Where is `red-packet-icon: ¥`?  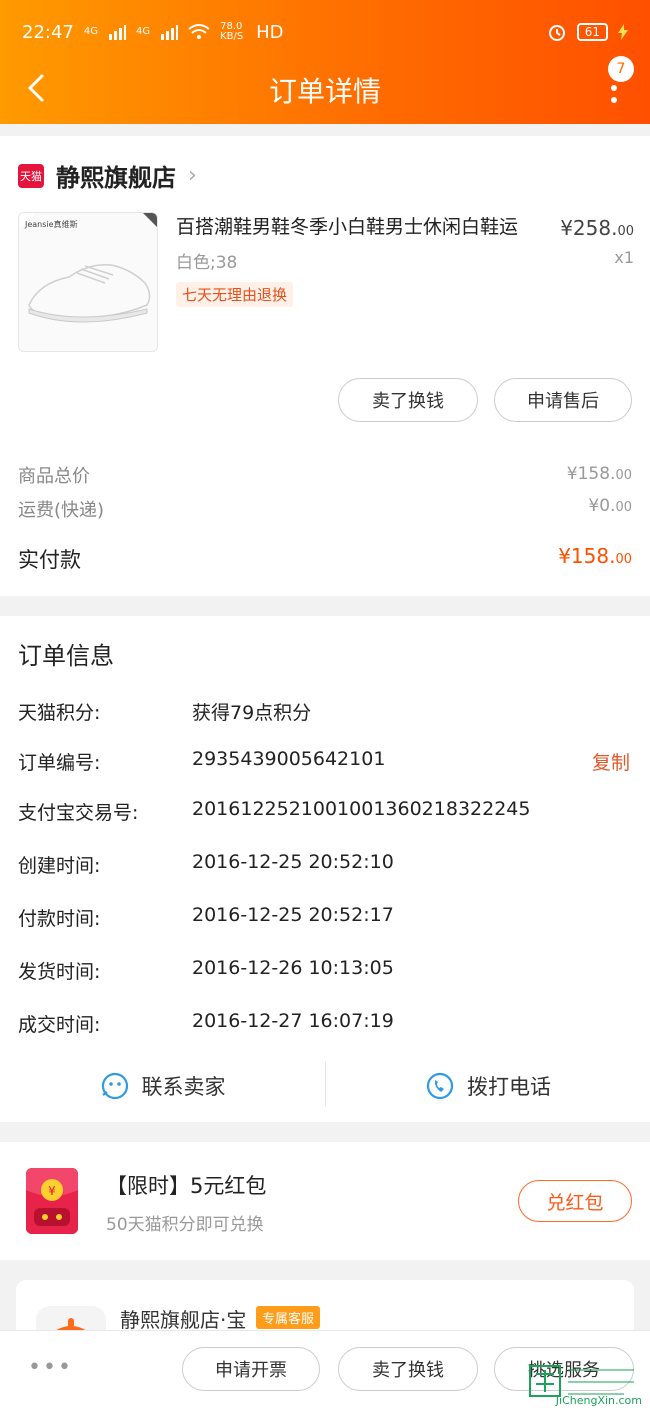
red-packet-icon: ¥ is located at coordinates (52, 1201).